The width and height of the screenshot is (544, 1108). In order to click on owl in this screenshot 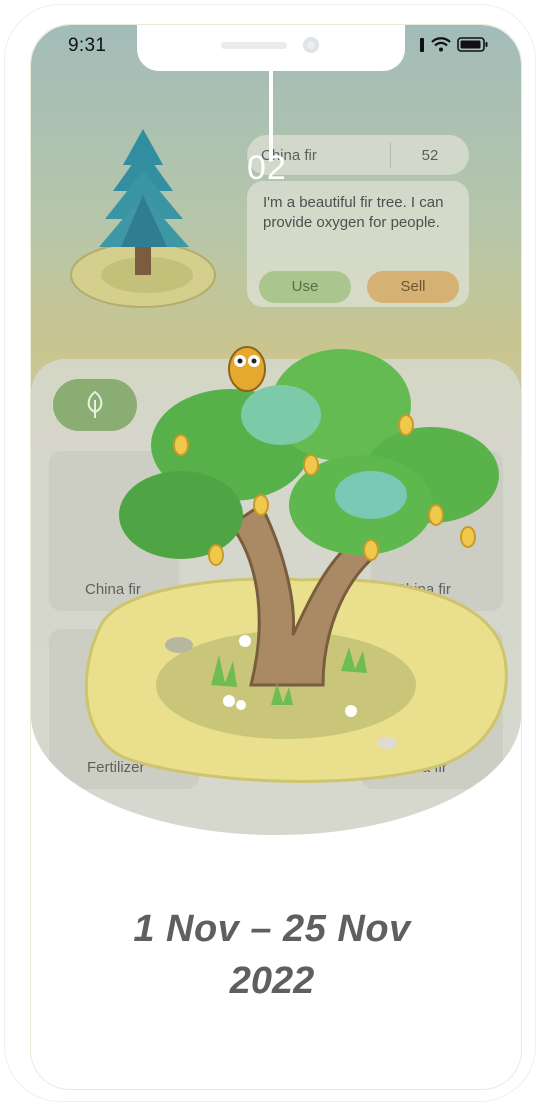, I will do `click(247, 369)`.